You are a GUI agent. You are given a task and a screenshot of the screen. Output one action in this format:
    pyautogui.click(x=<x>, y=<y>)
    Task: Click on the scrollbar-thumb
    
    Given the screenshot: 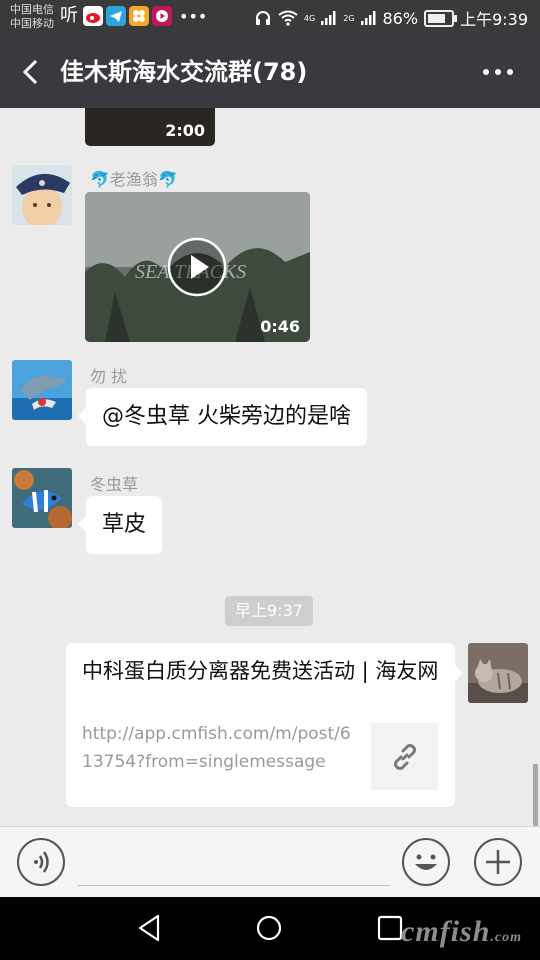 What is the action you would take?
    pyautogui.click(x=535, y=795)
    